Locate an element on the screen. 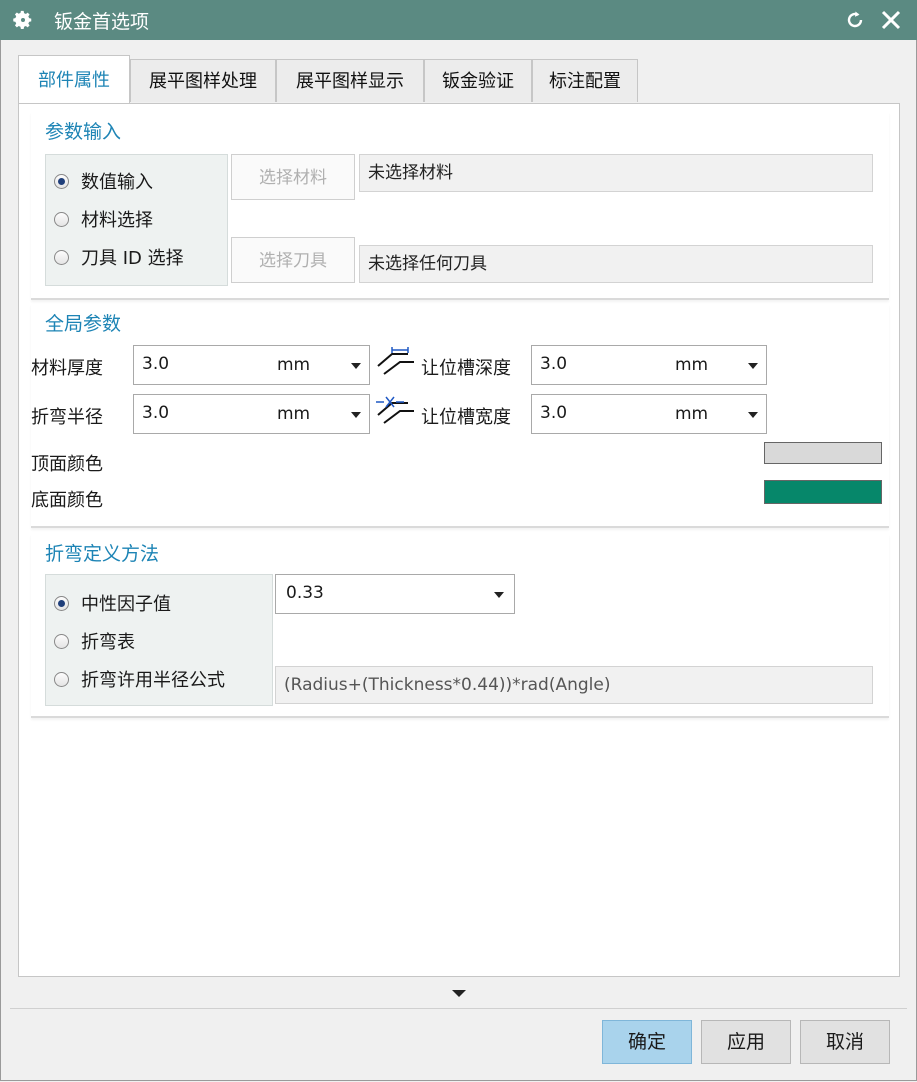 This screenshot has height=1082, width=917. bottom-color-swatch is located at coordinates (823, 492).